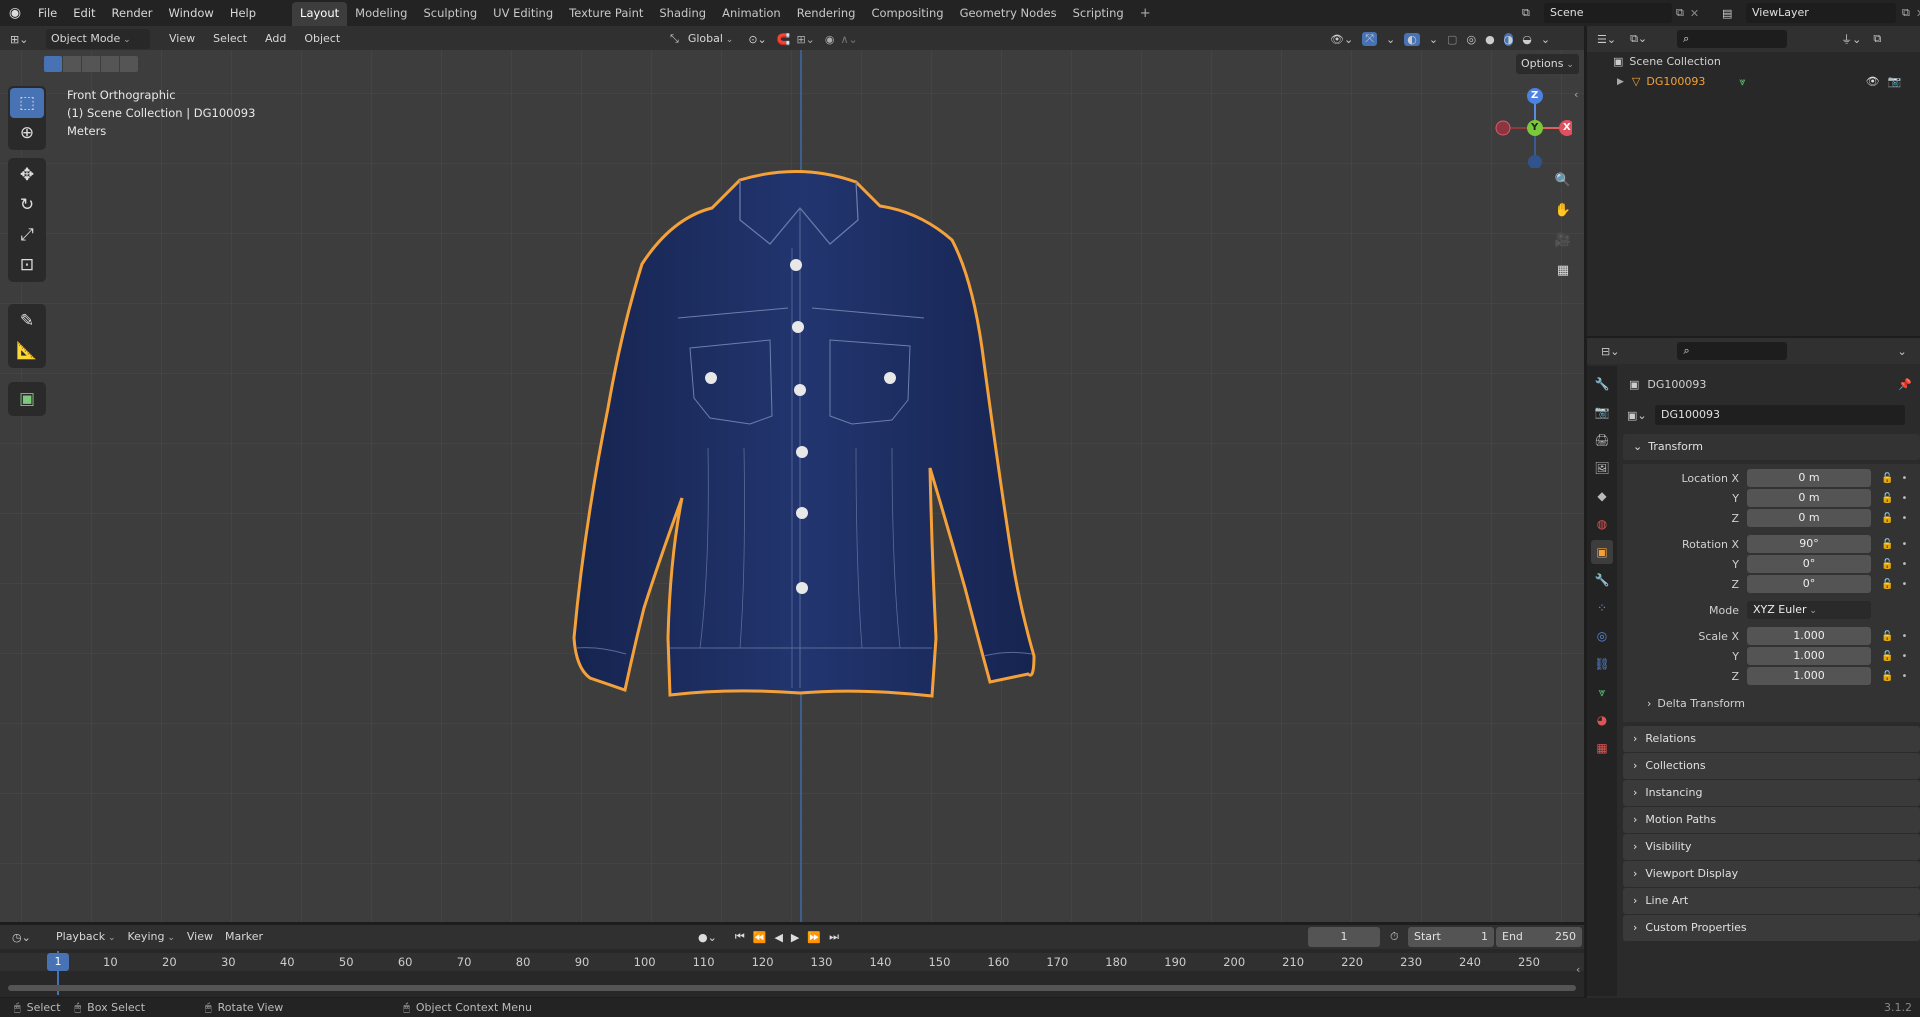  What do you see at coordinates (1809, 584) in the screenshot?
I see `rotation-z-field: 0°` at bounding box center [1809, 584].